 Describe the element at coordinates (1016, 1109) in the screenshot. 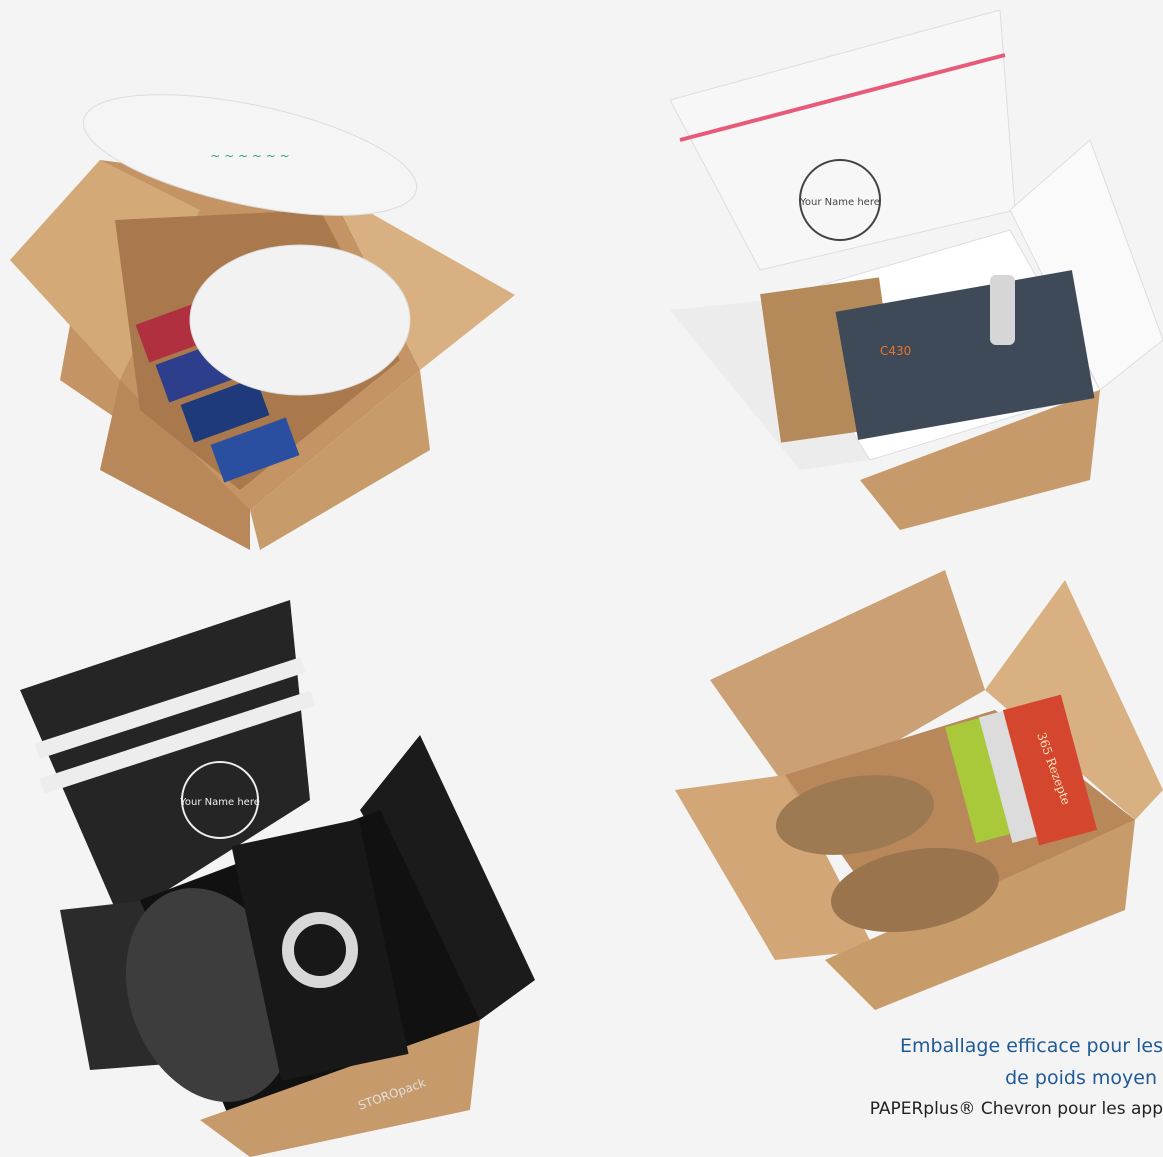

I see `caption-body-line-1: PAPERplus® Chevron pour les app` at that location.